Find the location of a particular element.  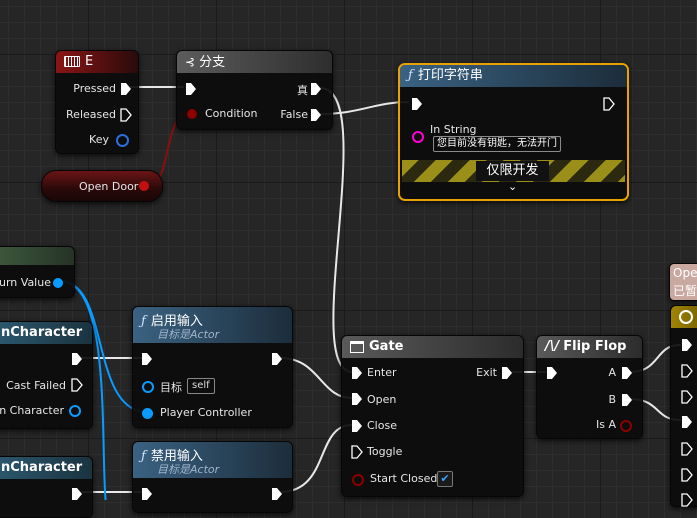

node-title: Gate is located at coordinates (386, 346).